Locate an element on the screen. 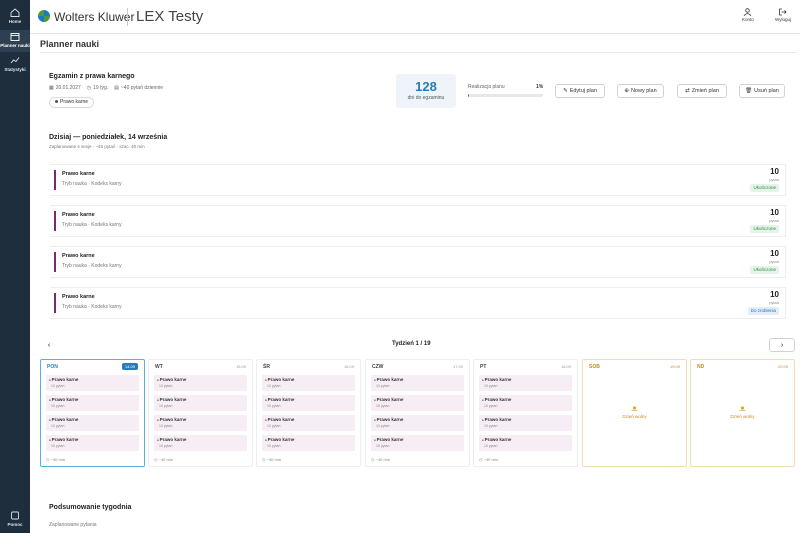 The height and width of the screenshot is (533, 800). progress-label: Realizacja planu is located at coordinates (486, 87).